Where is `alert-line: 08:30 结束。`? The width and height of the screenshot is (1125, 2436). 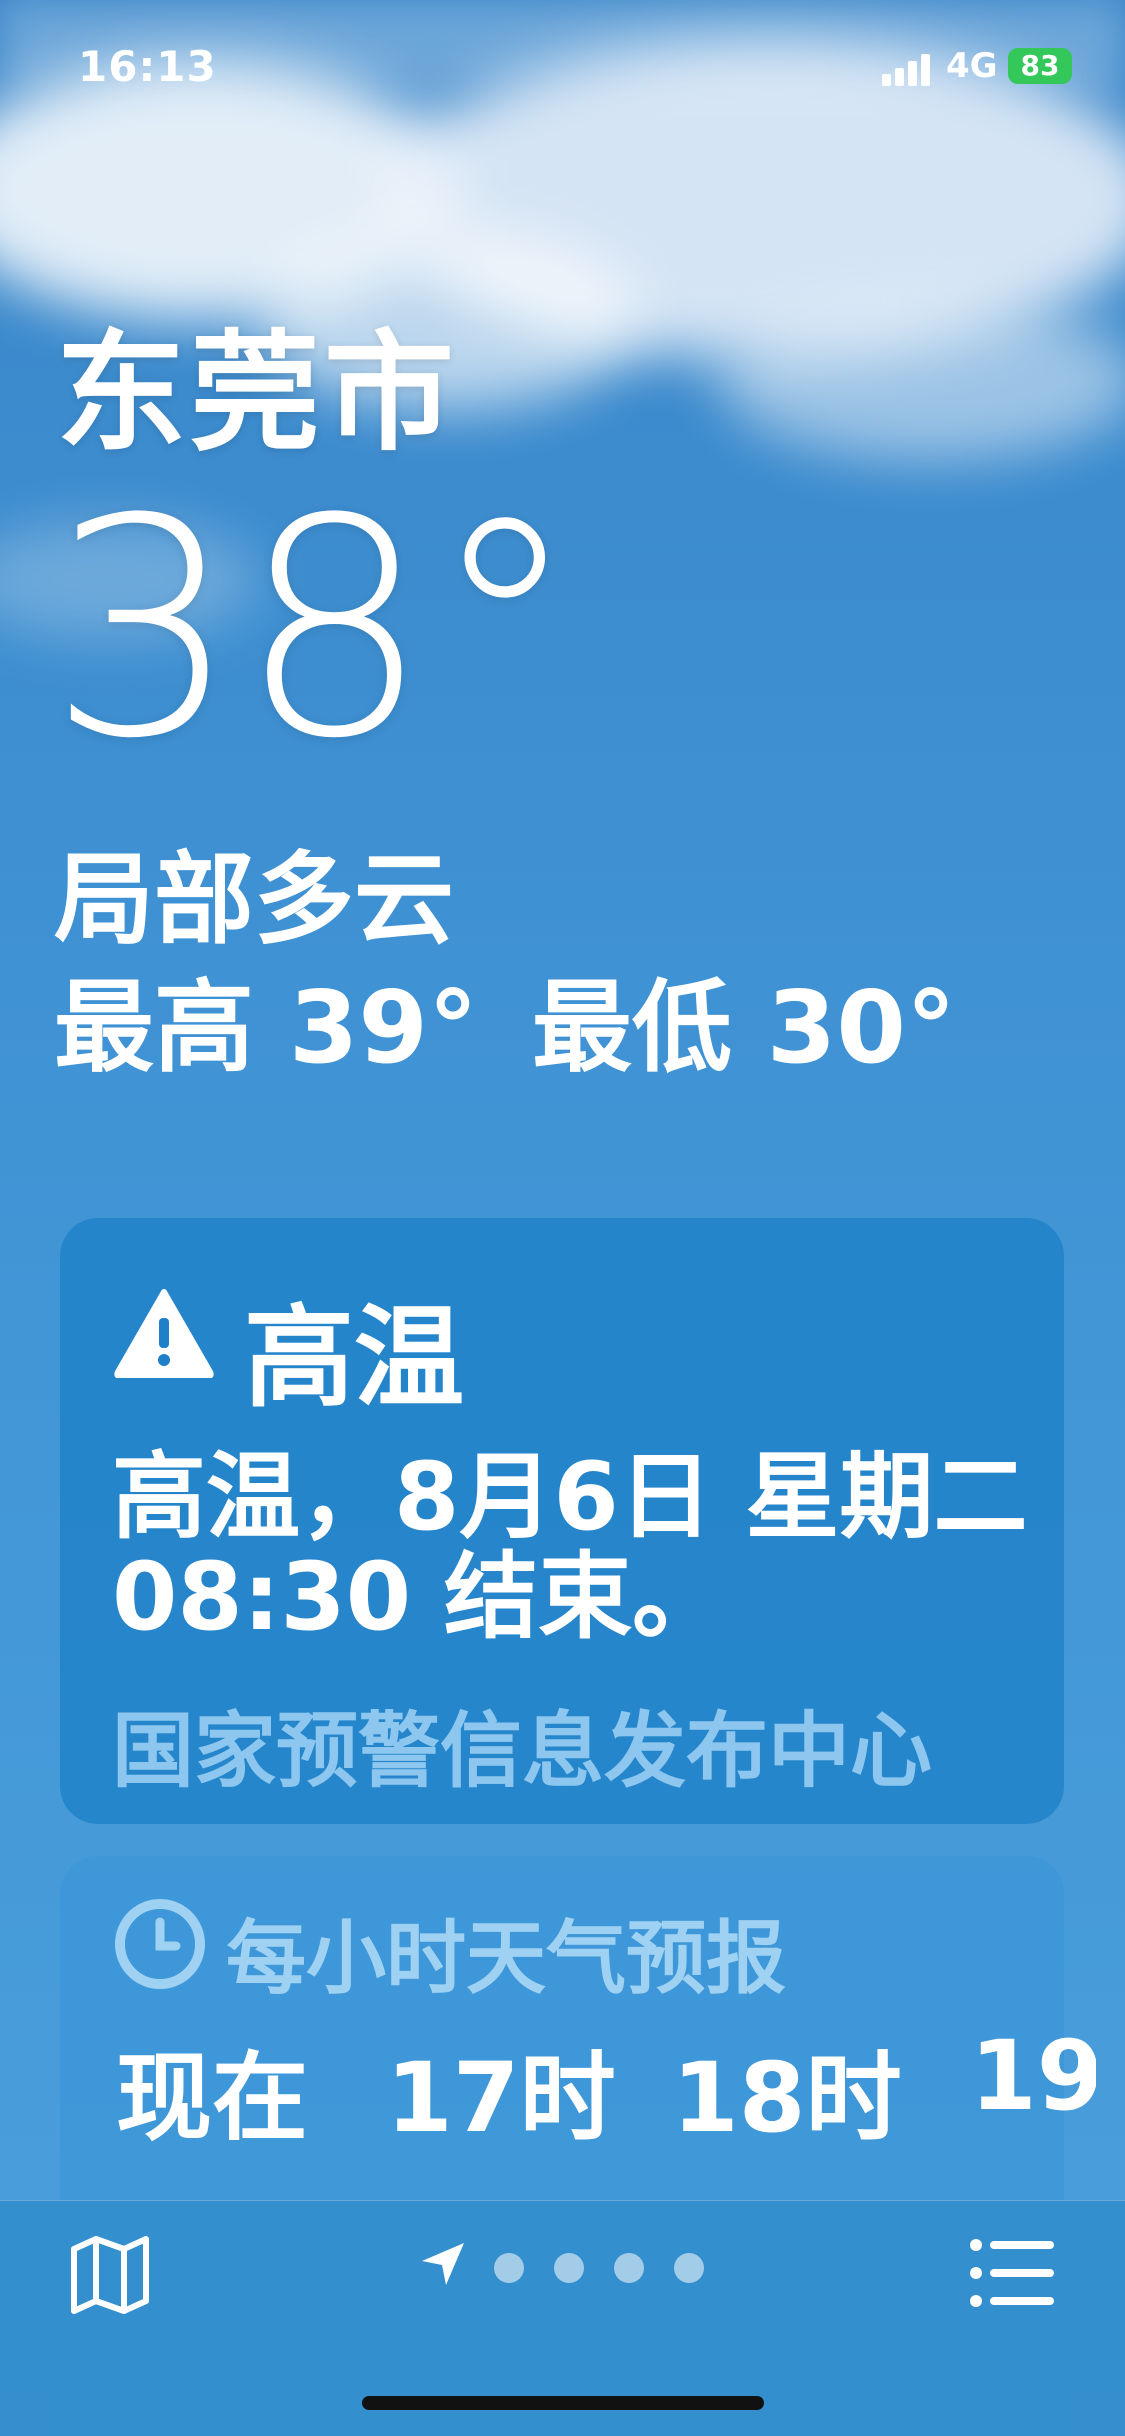 alert-line: 08:30 结束。 is located at coordinates (419, 1597).